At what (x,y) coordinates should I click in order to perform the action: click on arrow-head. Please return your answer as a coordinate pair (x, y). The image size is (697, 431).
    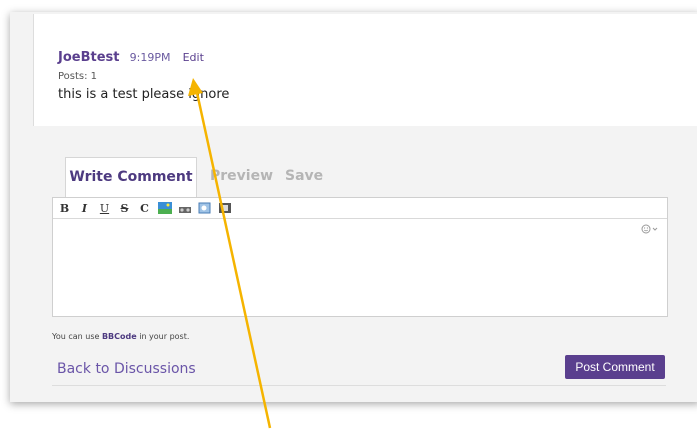
    Looking at the image, I should click on (195, 87).